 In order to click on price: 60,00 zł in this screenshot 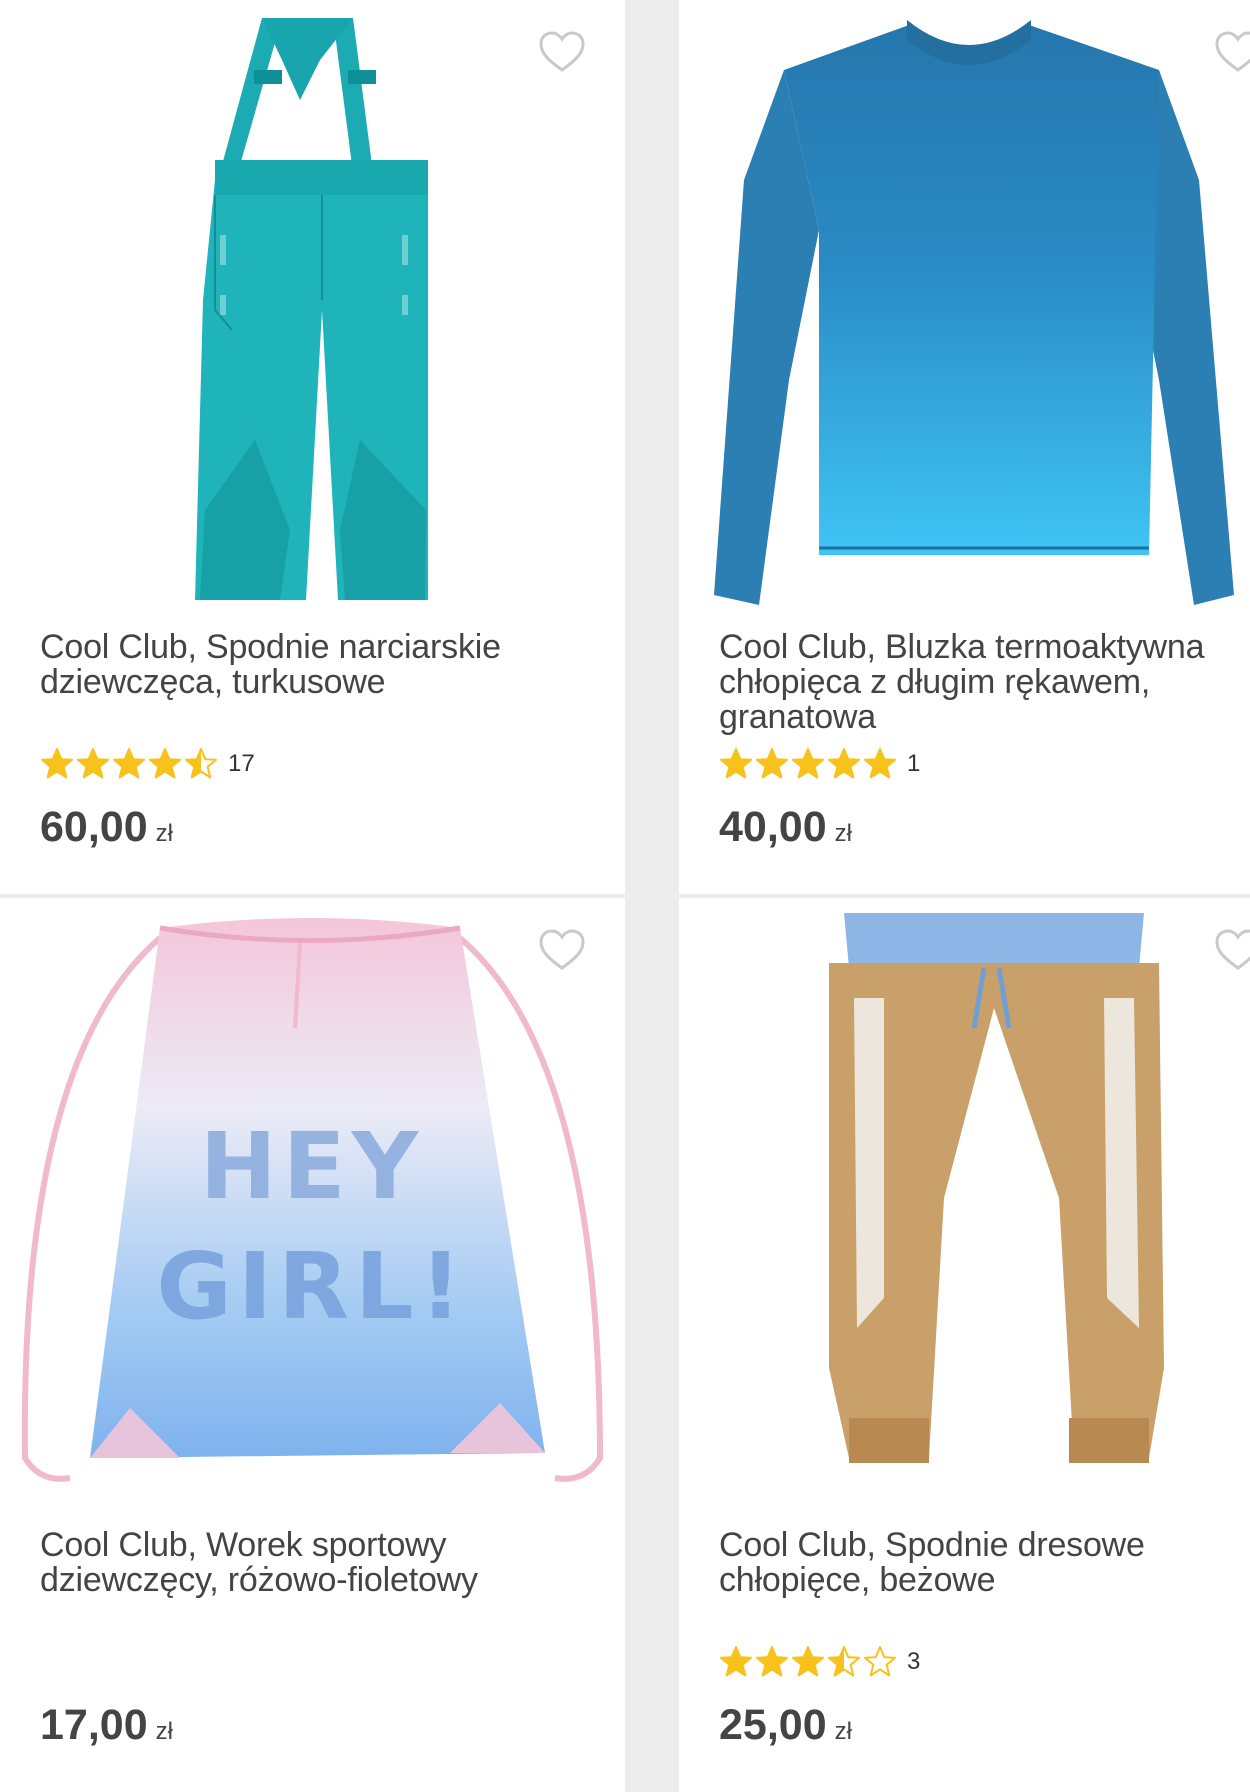, I will do `click(106, 827)`.